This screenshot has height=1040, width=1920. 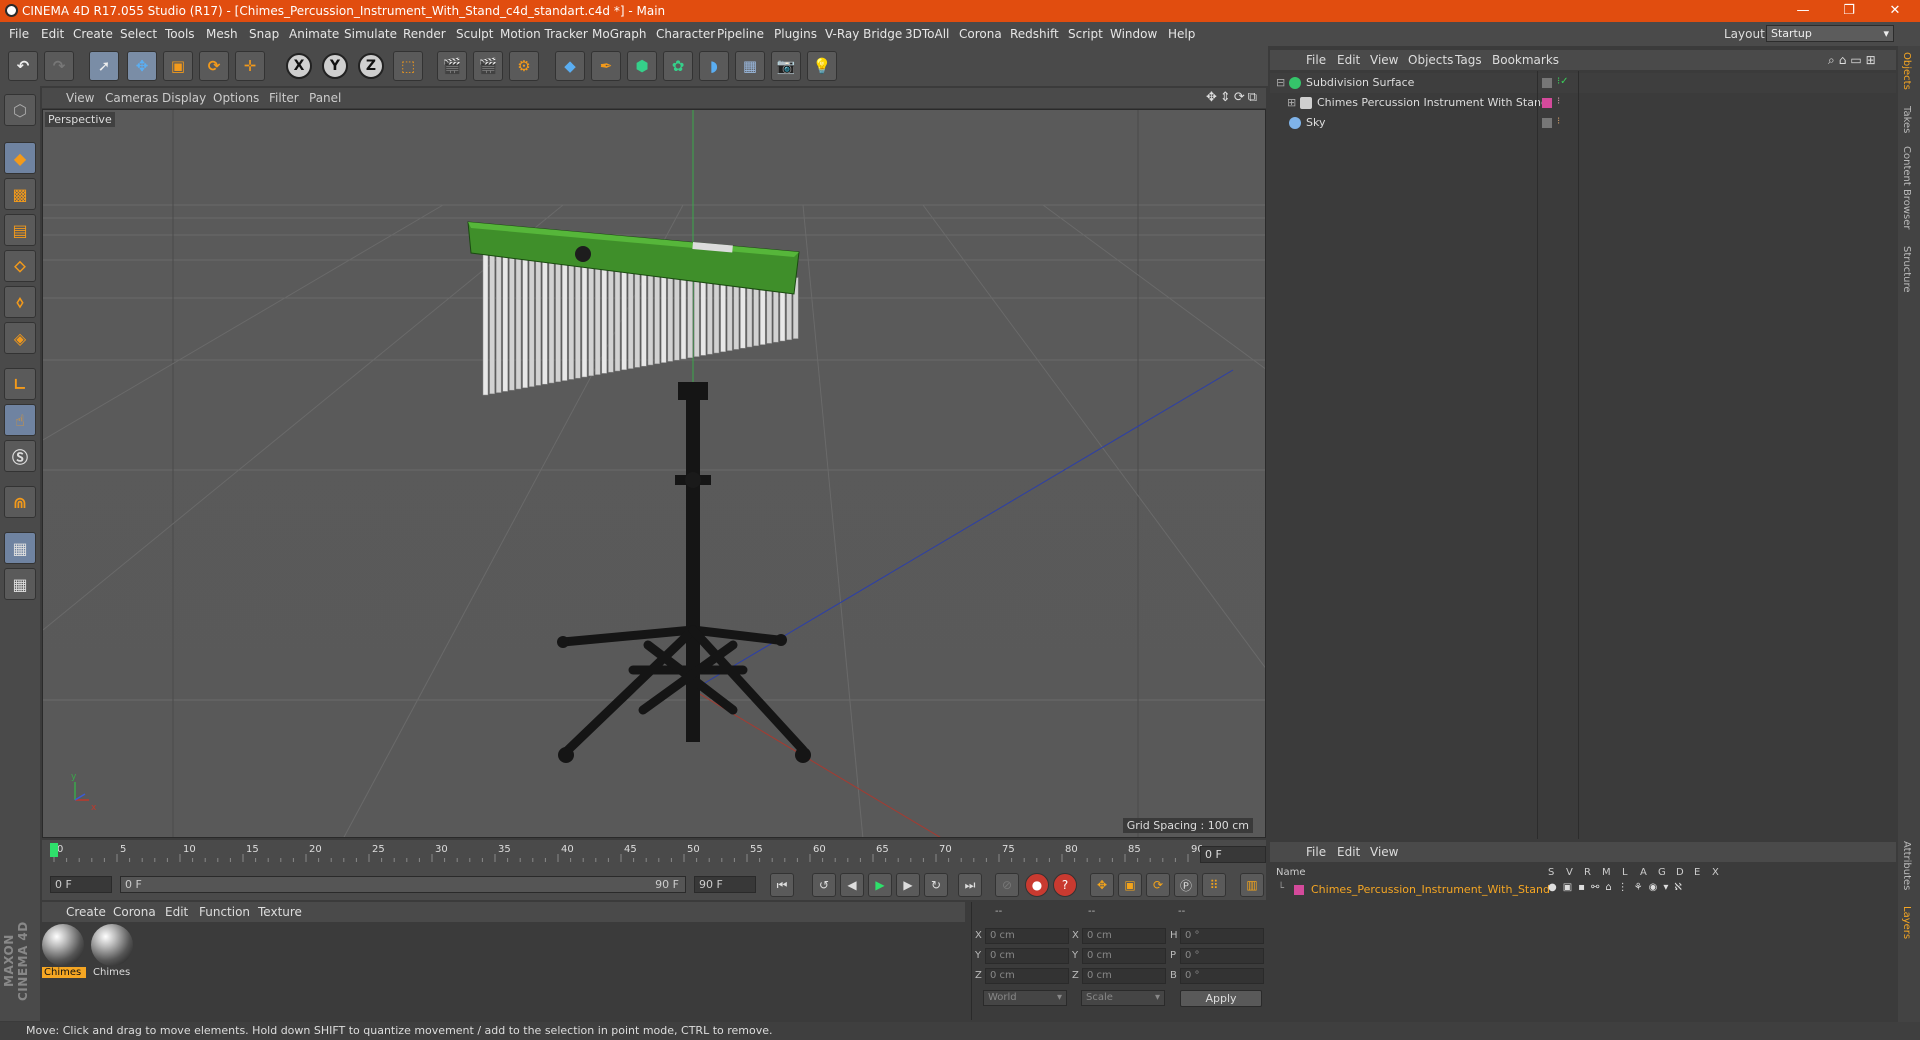 I want to click on spline-pen-icon: ✒, so click(x=606, y=66).